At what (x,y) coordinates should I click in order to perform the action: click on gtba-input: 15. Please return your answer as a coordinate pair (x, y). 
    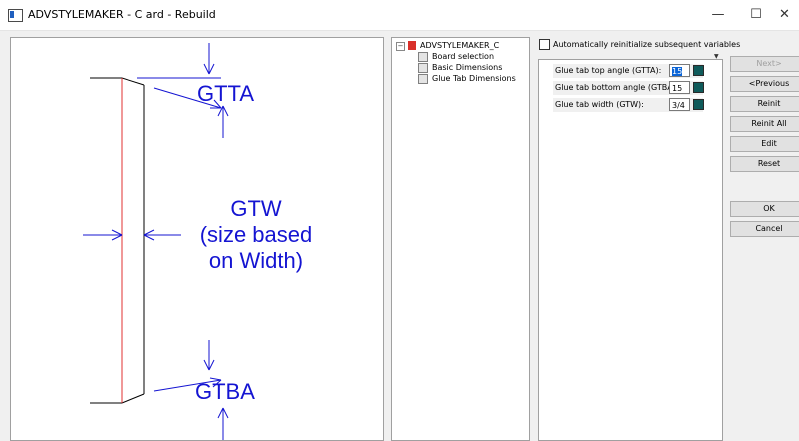
    Looking at the image, I should click on (679, 87).